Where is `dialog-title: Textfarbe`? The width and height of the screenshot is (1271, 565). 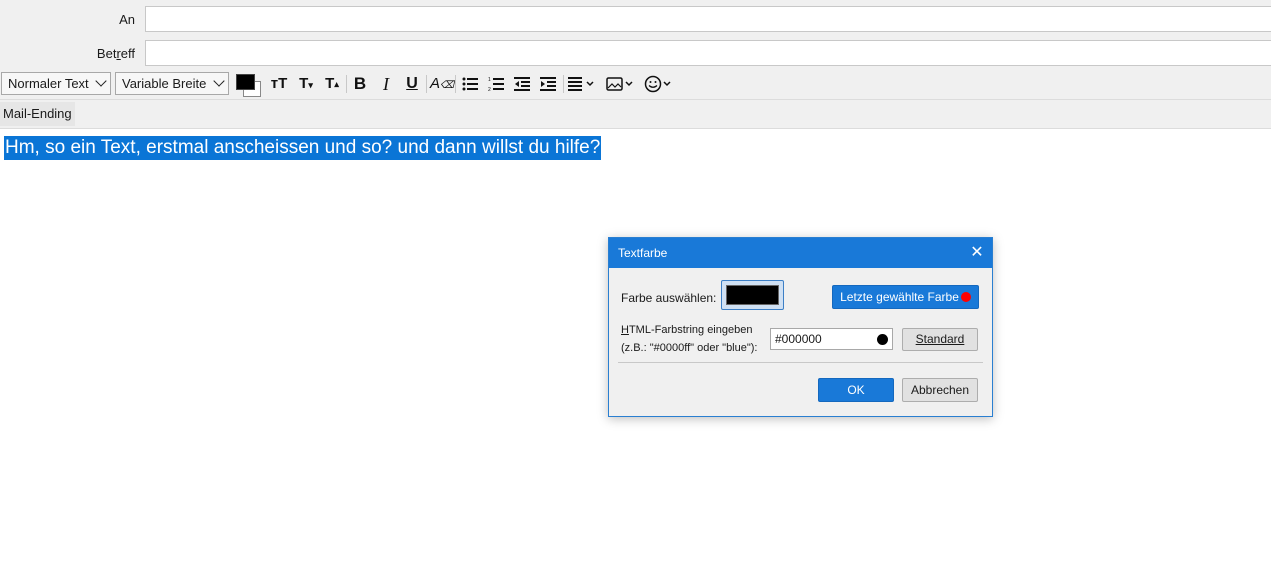
dialog-title: Textfarbe is located at coordinates (643, 253).